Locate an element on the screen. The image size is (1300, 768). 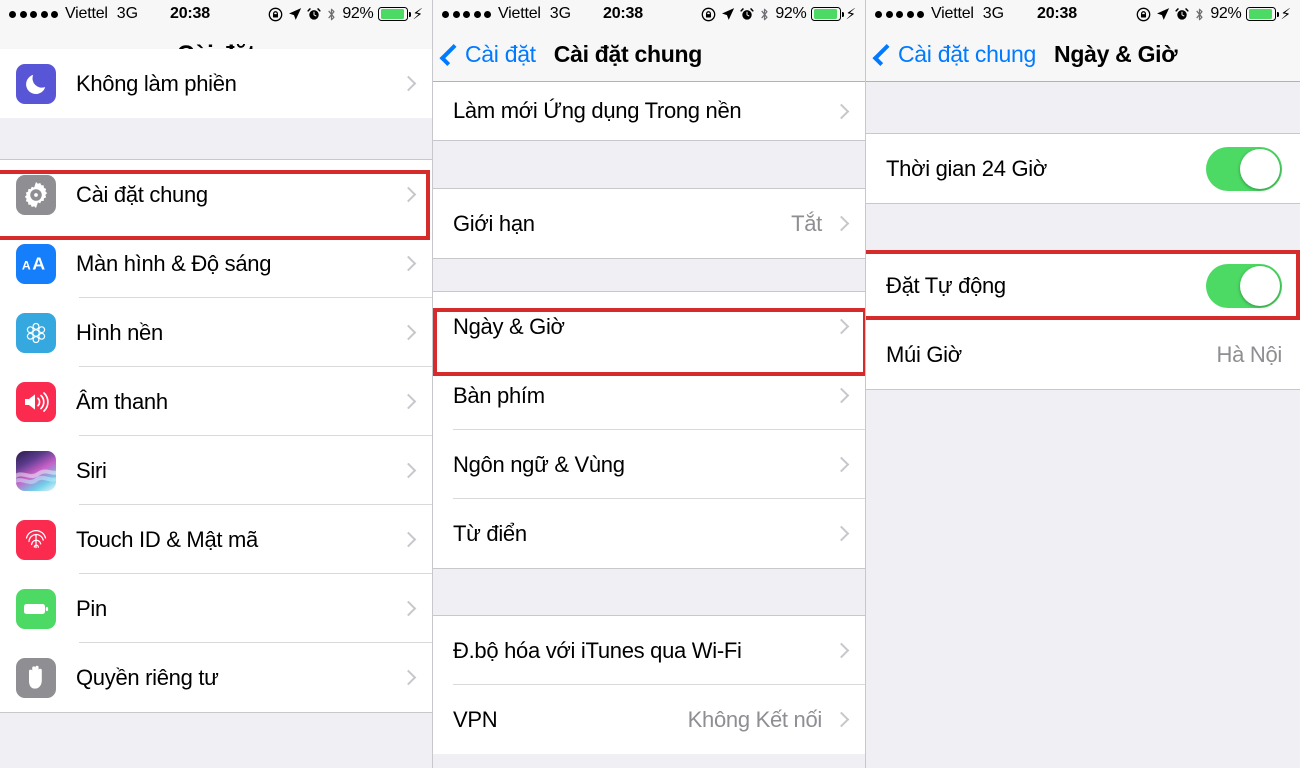
settings-row-language-region: Ngôn ngữ & Vùng is located at coordinates (649, 464).